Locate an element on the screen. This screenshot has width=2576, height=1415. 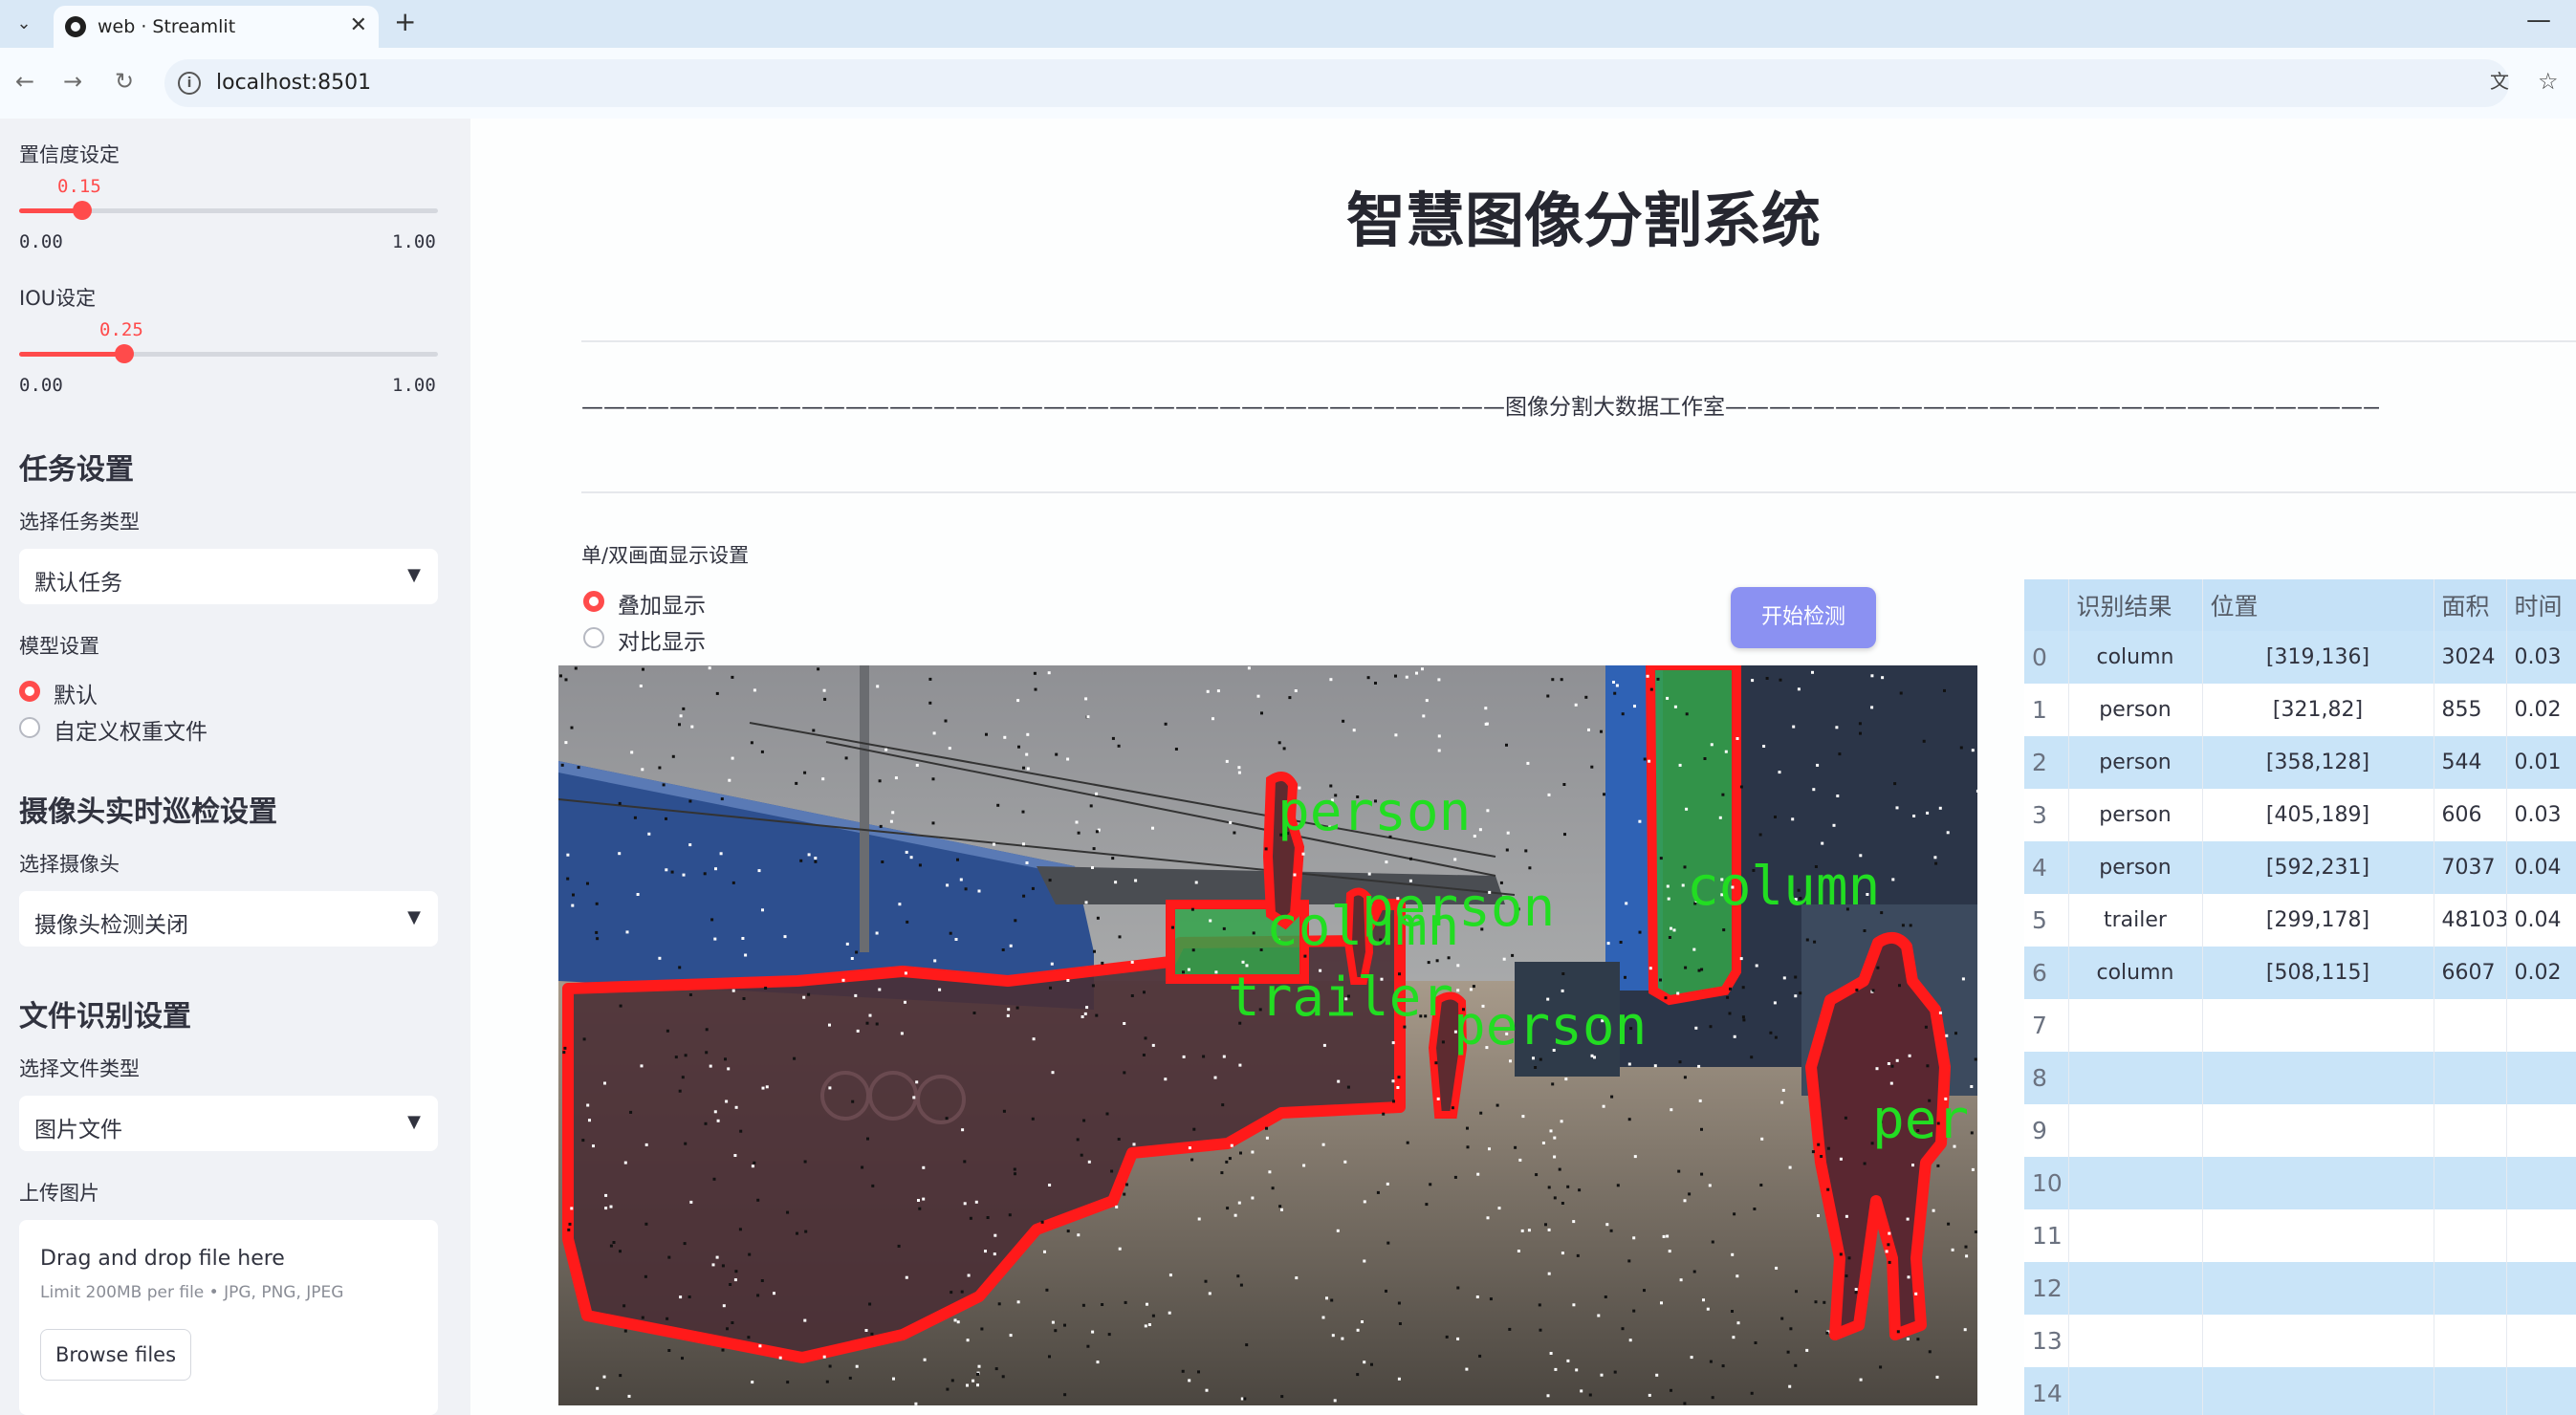
minimize-window-icon: — is located at coordinates (2538, 20).